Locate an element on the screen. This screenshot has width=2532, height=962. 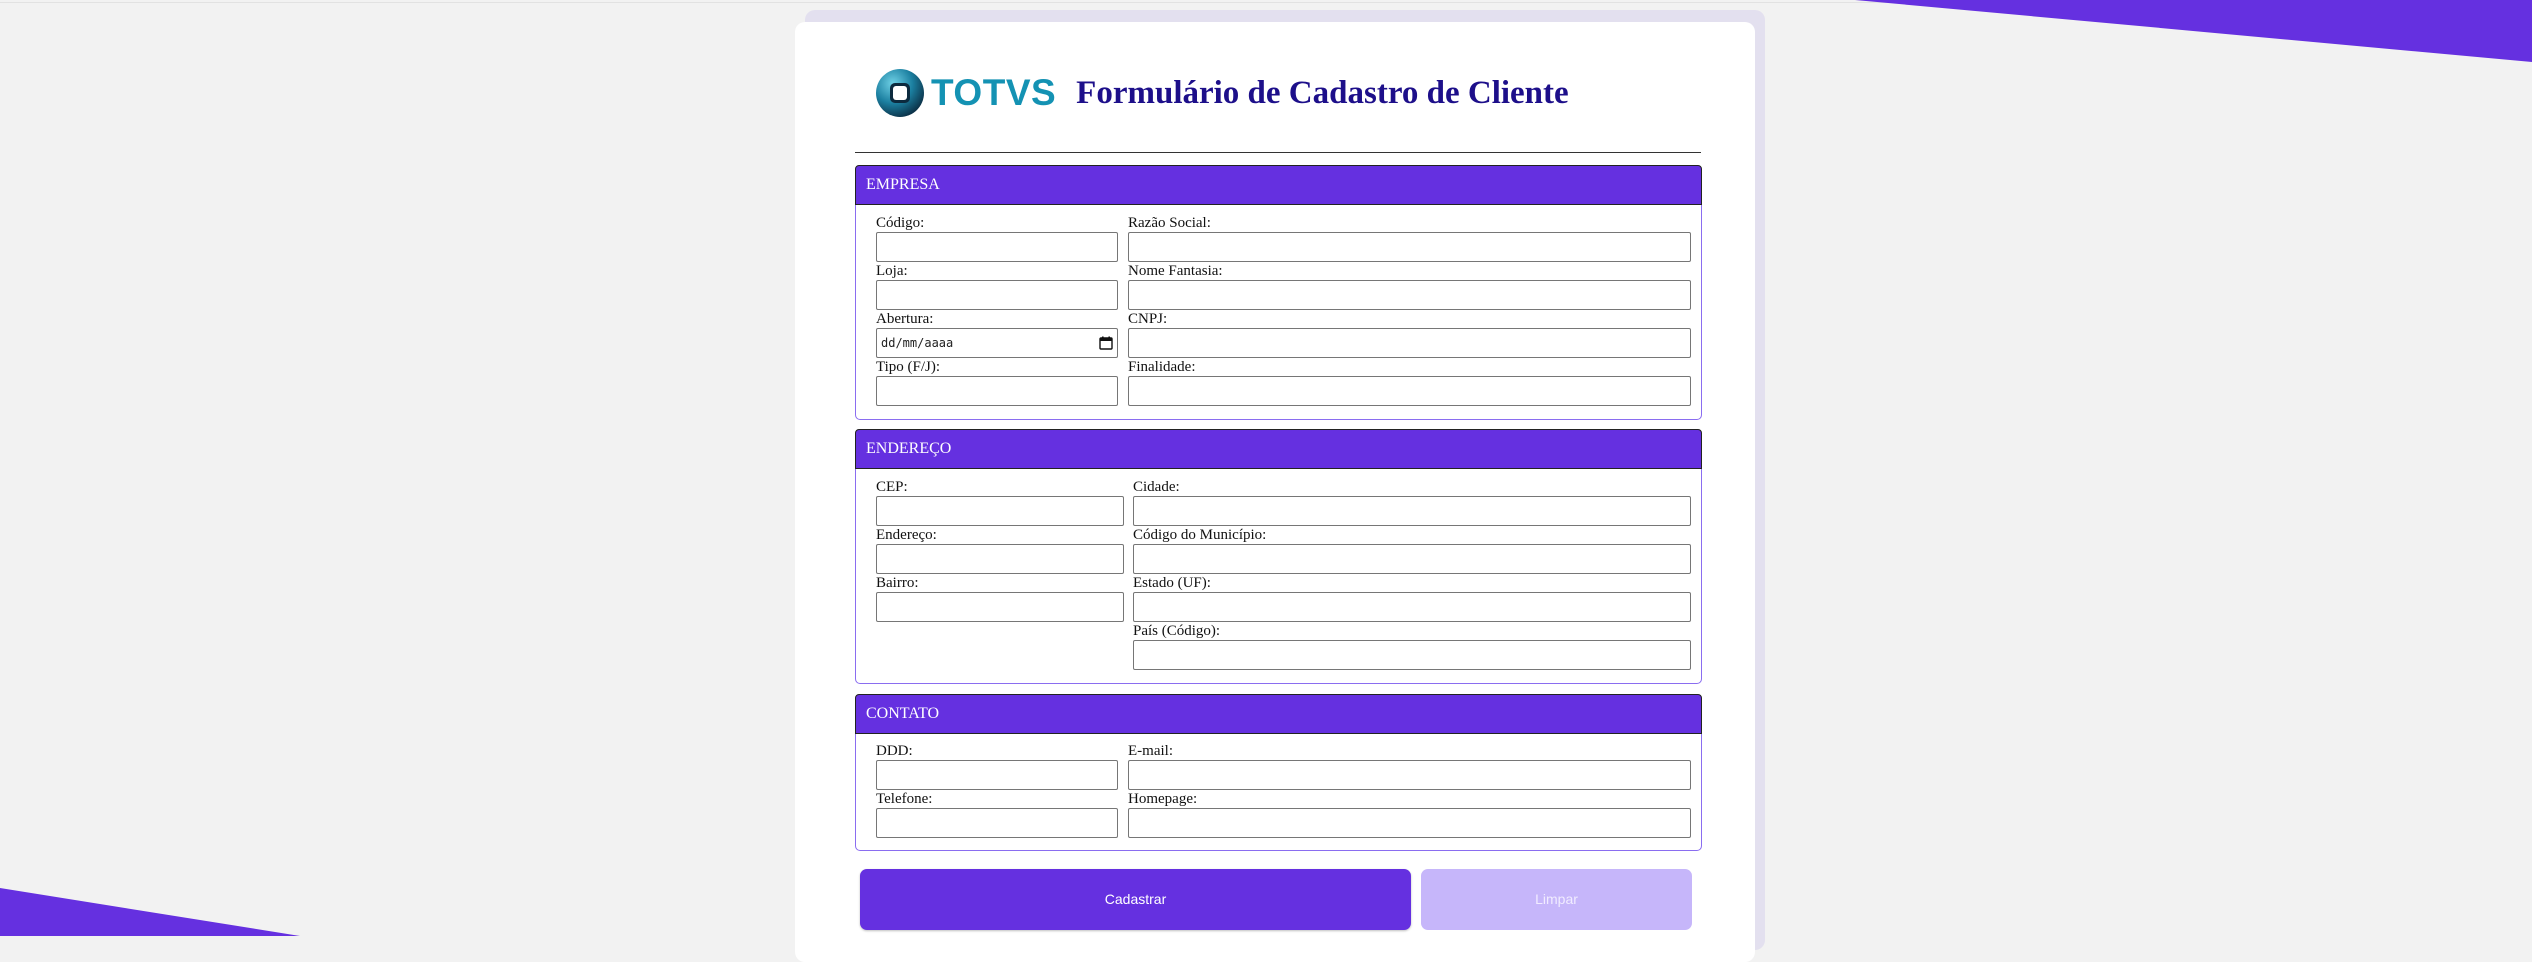
field-telefone: Telefone: is located at coordinates (997, 814).